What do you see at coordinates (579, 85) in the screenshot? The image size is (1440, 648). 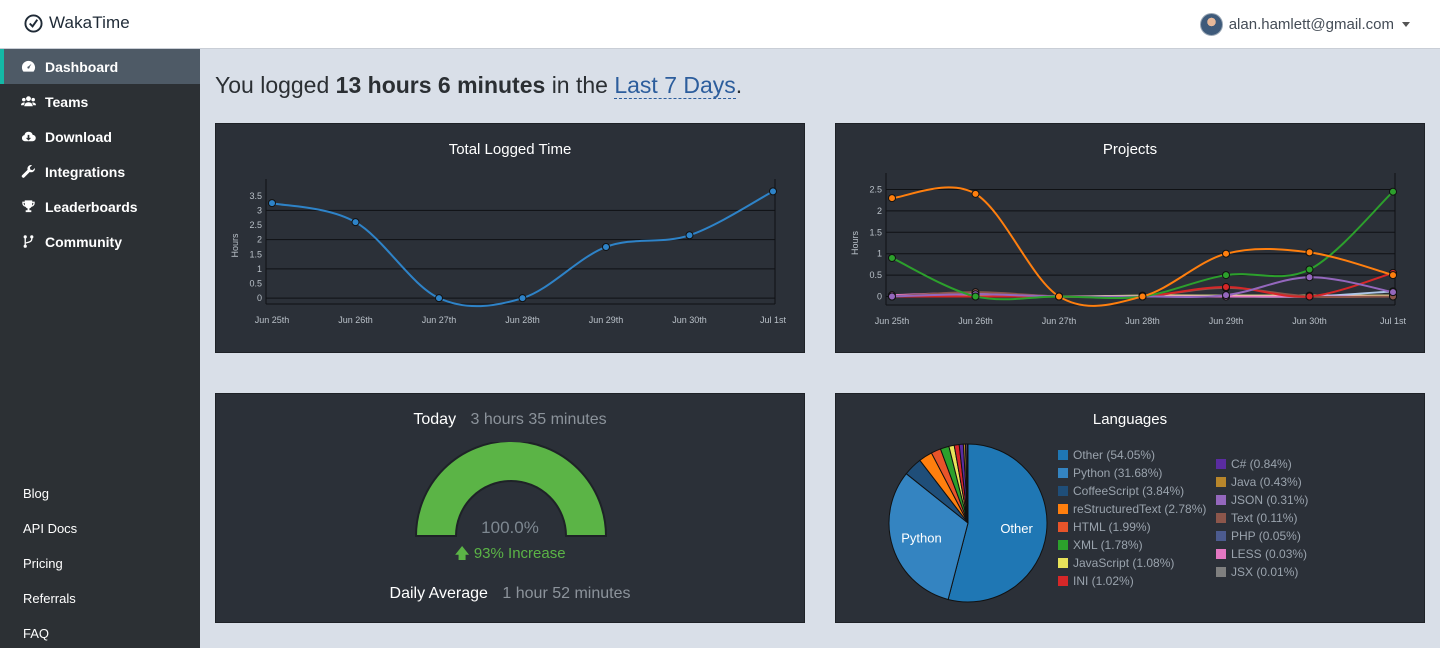 I see `headline-middle: in the` at bounding box center [579, 85].